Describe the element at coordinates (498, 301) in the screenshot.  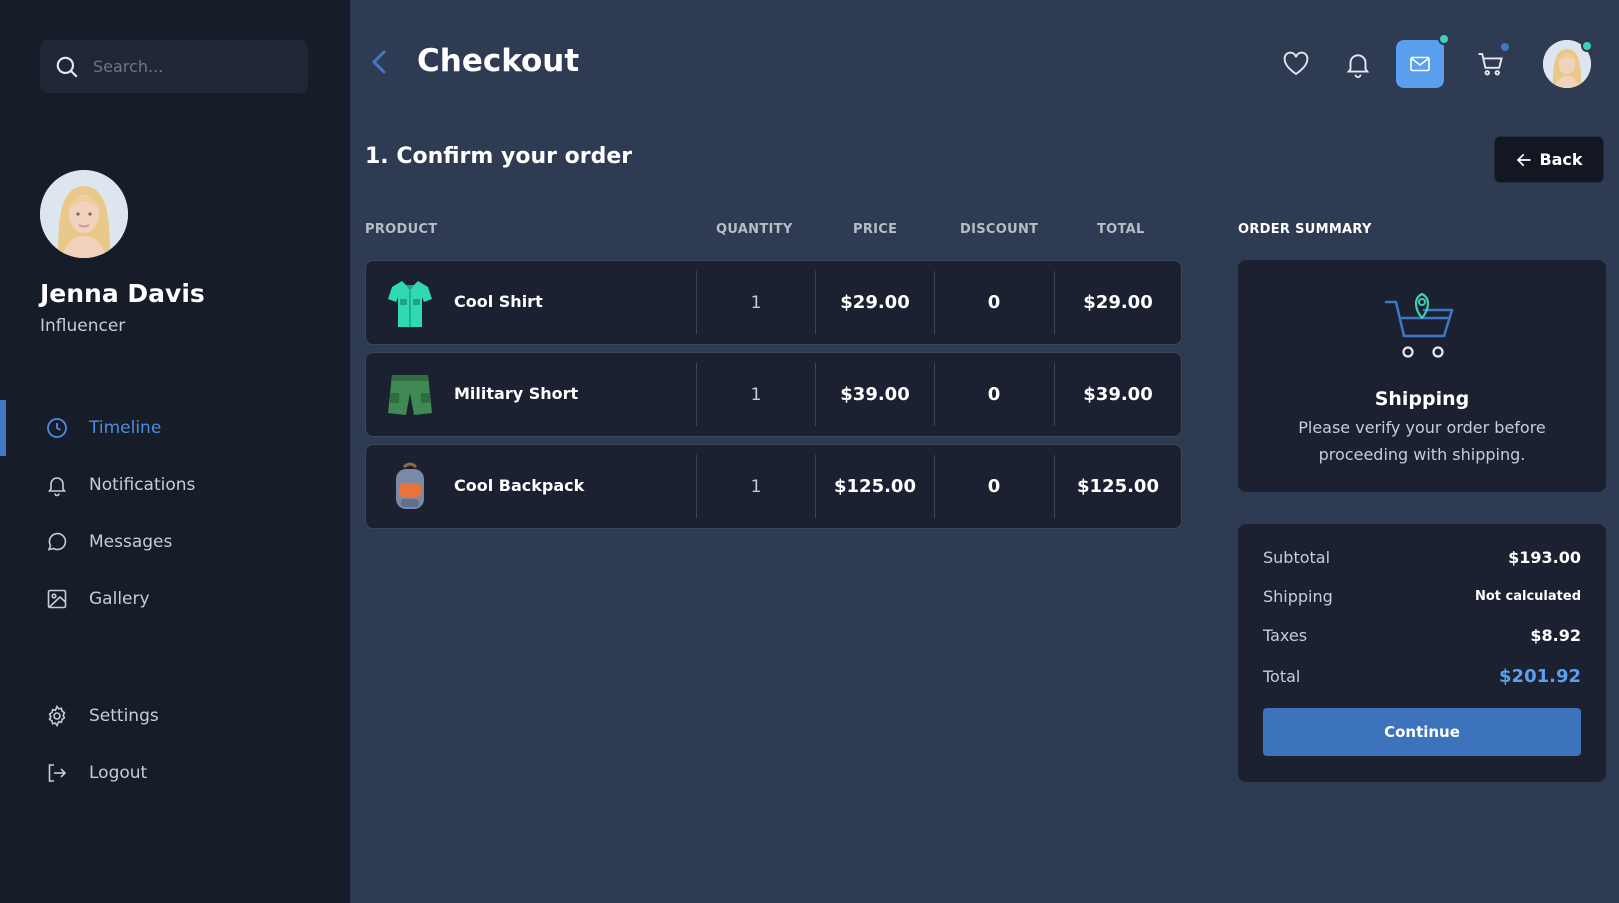
I see `product-name: Cool Shirt` at that location.